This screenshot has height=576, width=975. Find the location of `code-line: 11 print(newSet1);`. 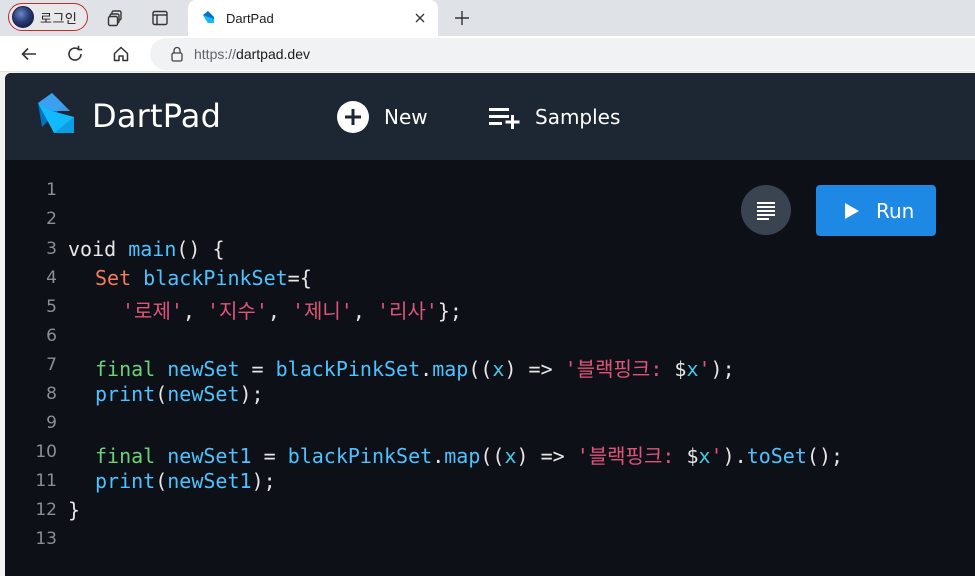

code-line: 11 print(newSet1); is located at coordinates (490, 483).